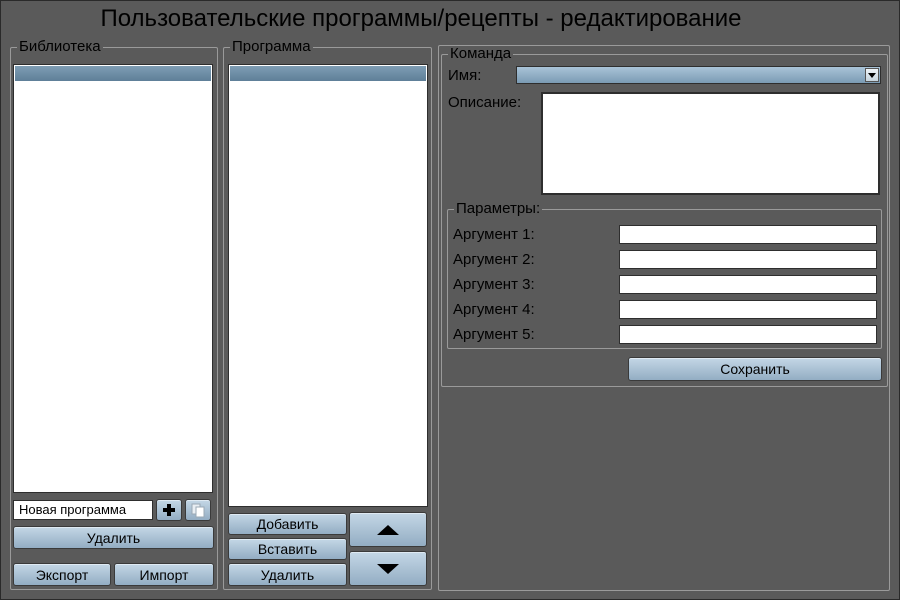 This screenshot has width=900, height=600. What do you see at coordinates (481, 53) in the screenshot?
I see `command-legend: Команда` at bounding box center [481, 53].